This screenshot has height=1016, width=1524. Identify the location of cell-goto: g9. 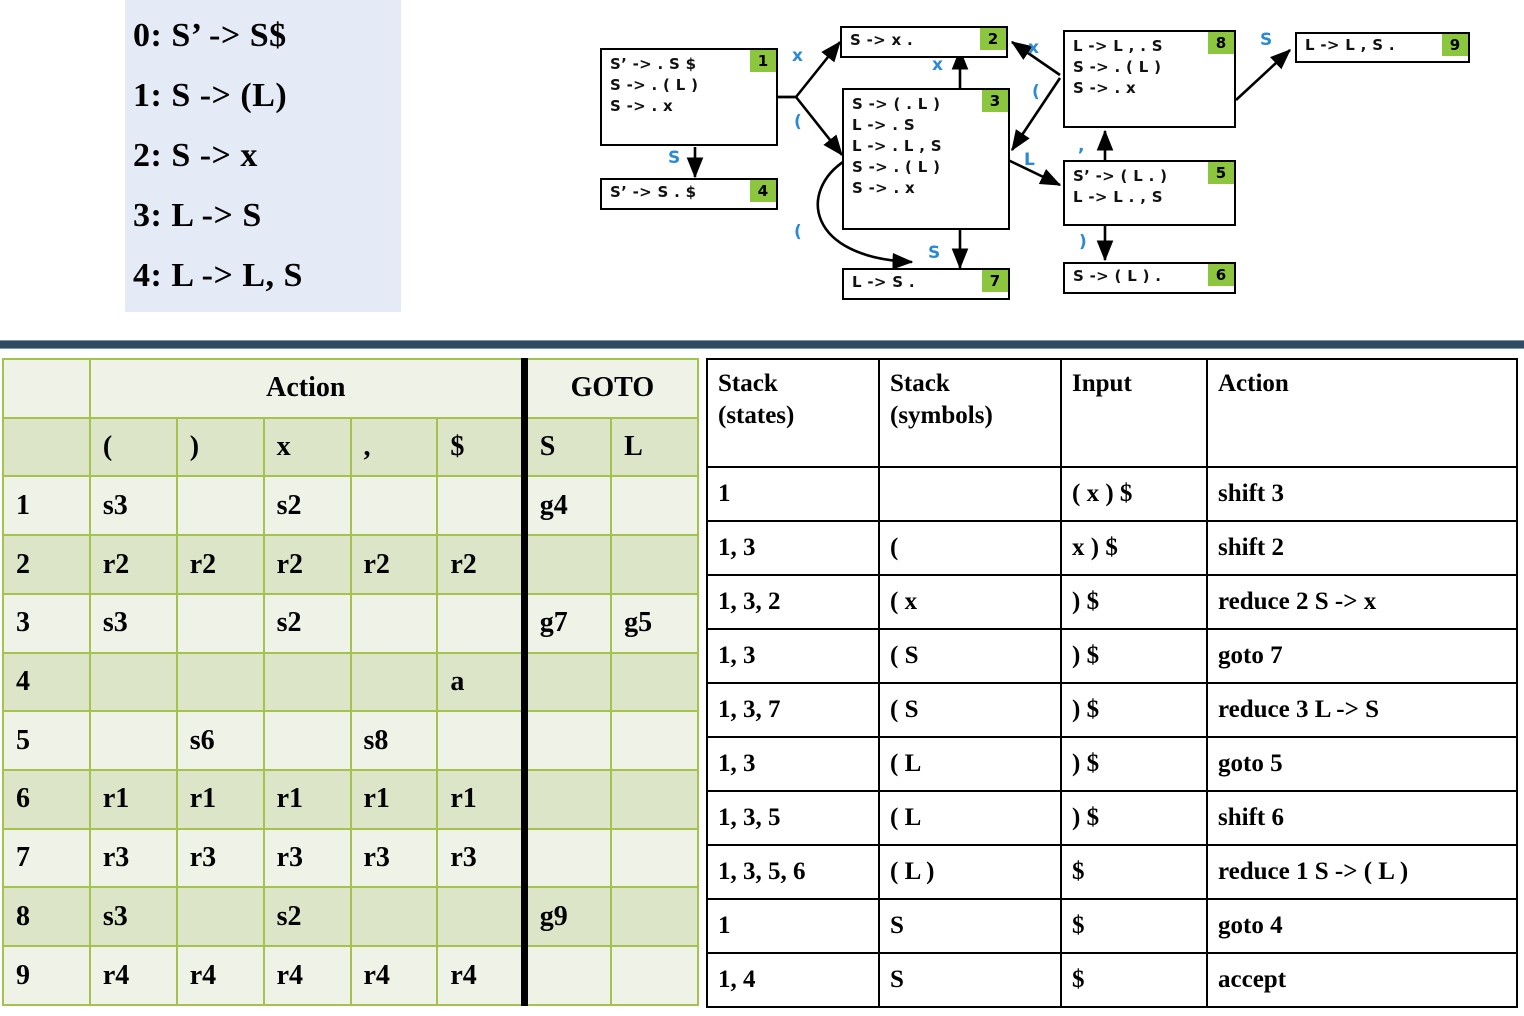
(566, 917).